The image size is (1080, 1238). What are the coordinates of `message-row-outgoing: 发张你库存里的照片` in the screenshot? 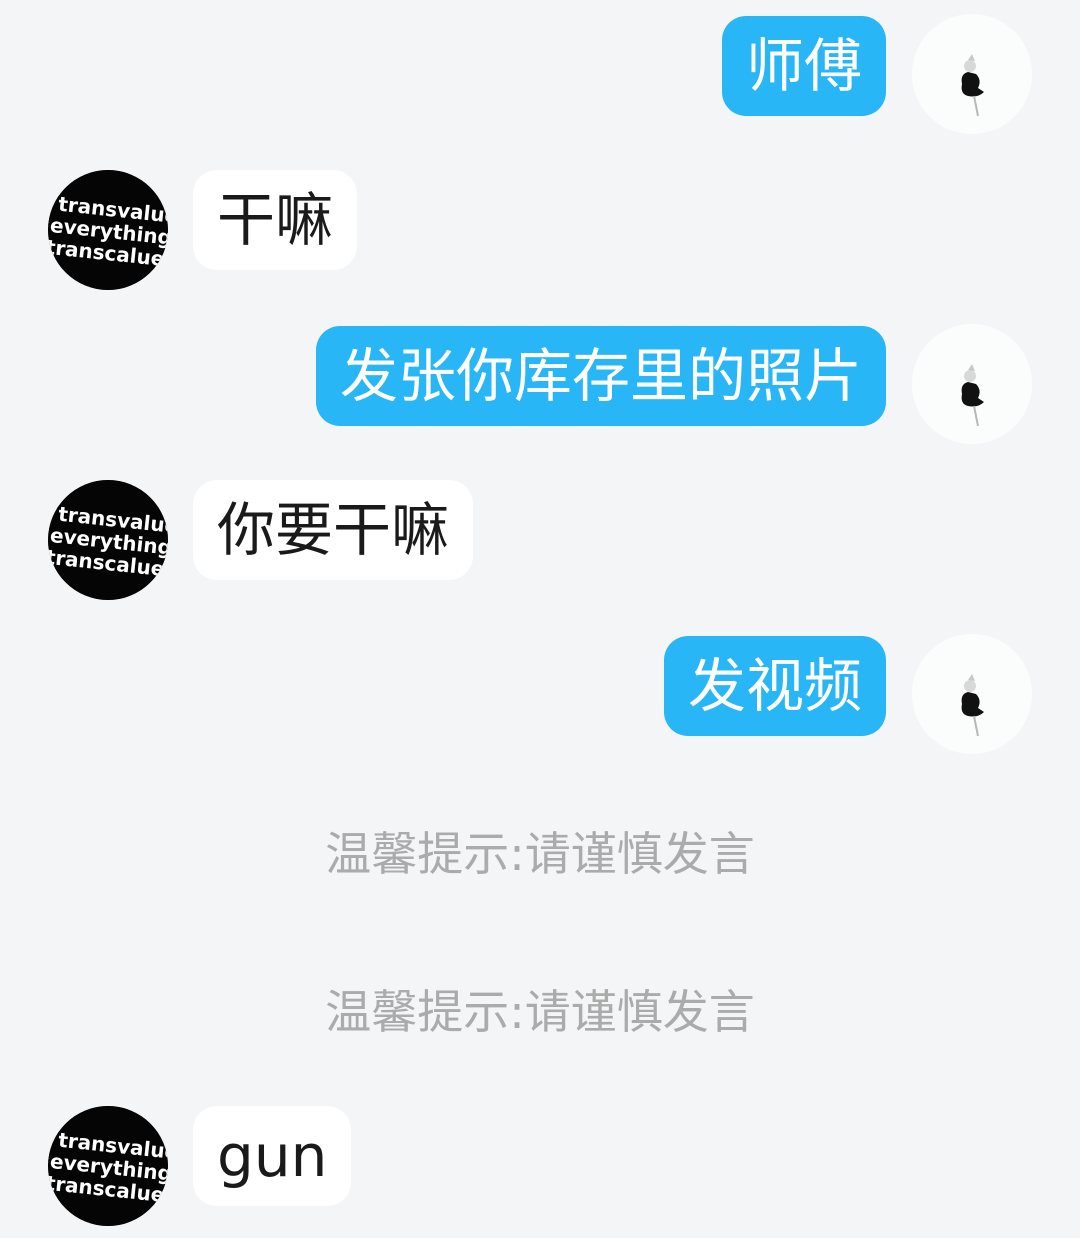 It's located at (540, 385).